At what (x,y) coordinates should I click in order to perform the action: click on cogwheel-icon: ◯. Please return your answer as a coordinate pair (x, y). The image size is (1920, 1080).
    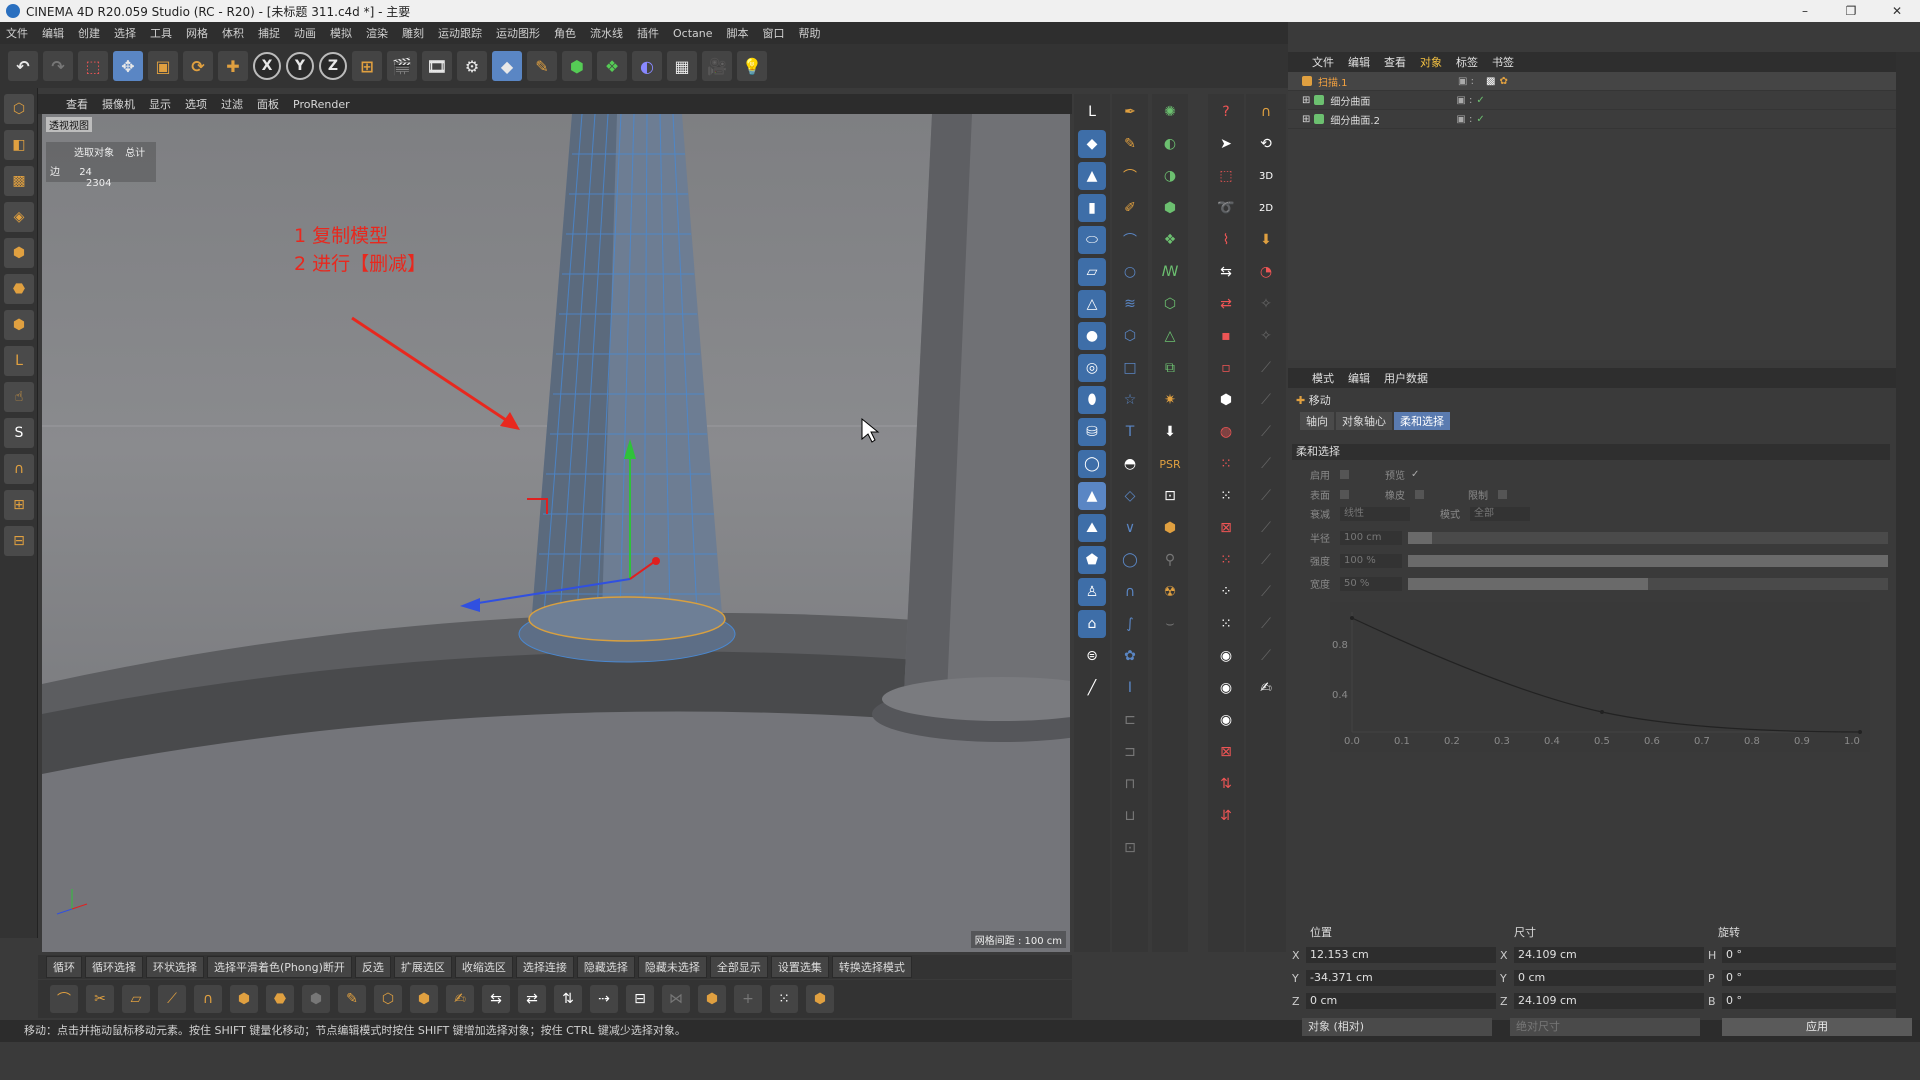
    Looking at the image, I should click on (1130, 560).